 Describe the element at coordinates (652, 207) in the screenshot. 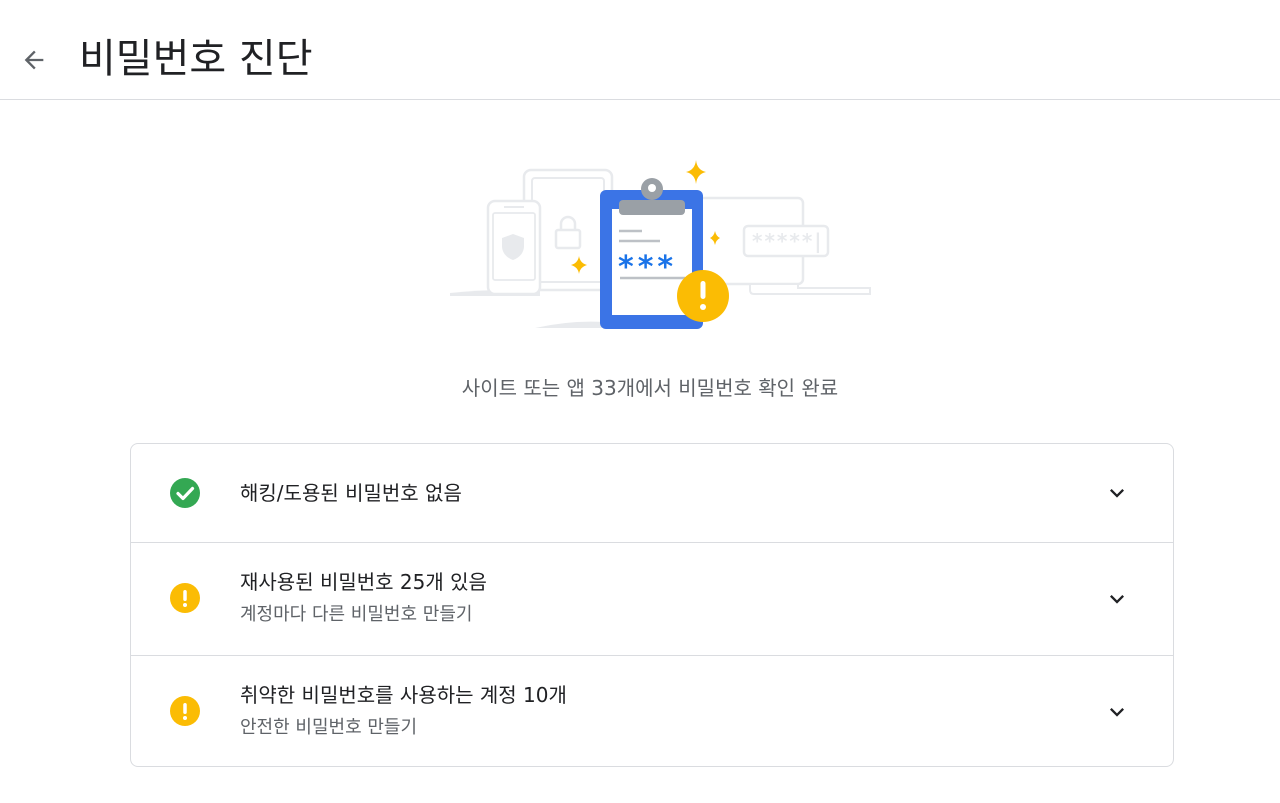

I see `clip-shape` at that location.